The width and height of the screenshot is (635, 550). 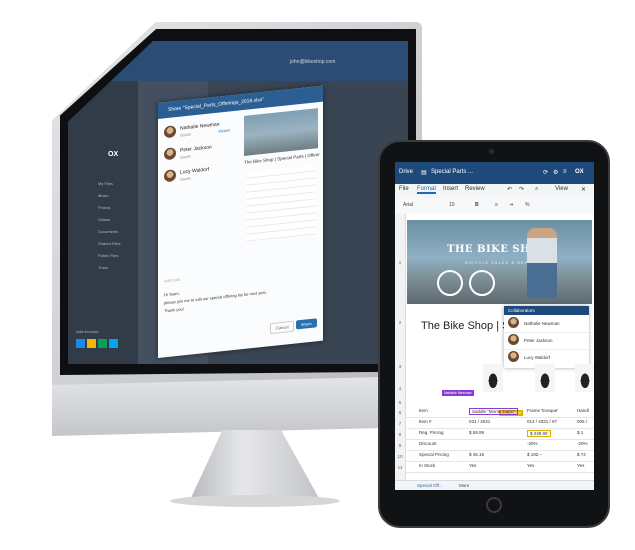 What do you see at coordinates (109, 243) in the screenshot?
I see `sidebar-item: Shared Files` at bounding box center [109, 243].